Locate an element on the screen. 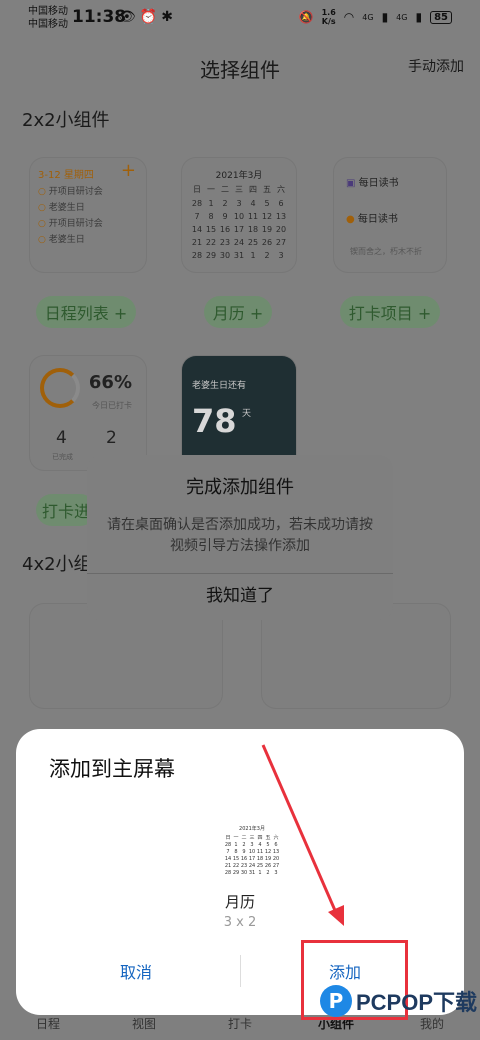  calendar-day: 6 is located at coordinates (281, 203).